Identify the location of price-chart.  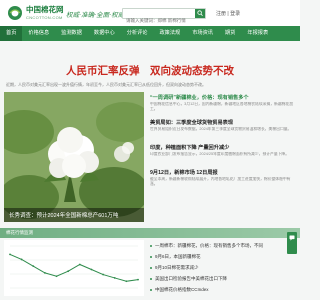
(74, 268).